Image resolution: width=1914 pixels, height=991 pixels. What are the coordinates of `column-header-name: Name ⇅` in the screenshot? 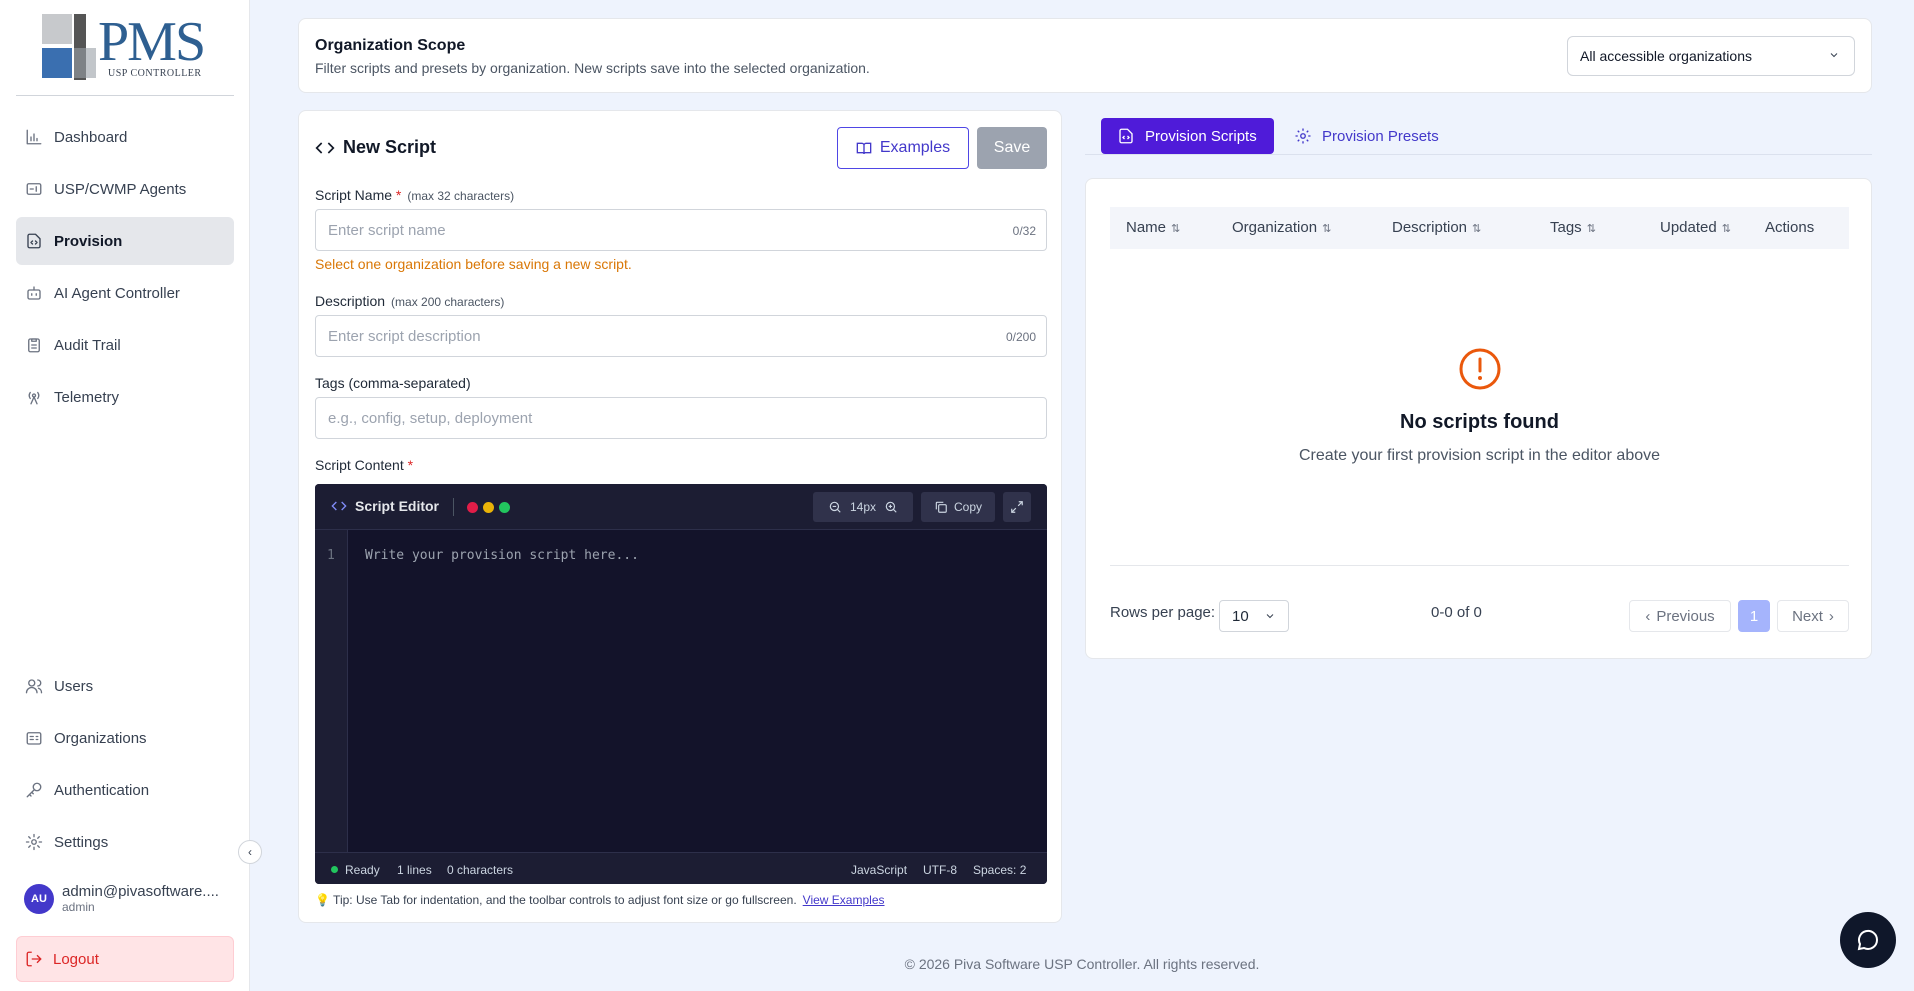 It's located at (1153, 227).